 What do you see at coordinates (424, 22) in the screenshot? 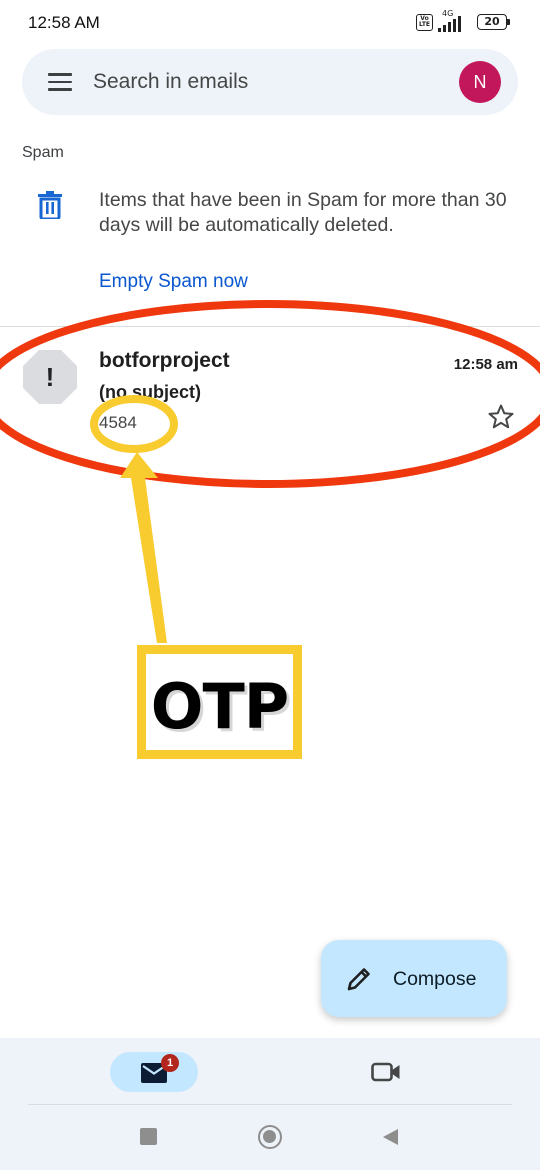
I see `volte-icon: Vo LTE` at bounding box center [424, 22].